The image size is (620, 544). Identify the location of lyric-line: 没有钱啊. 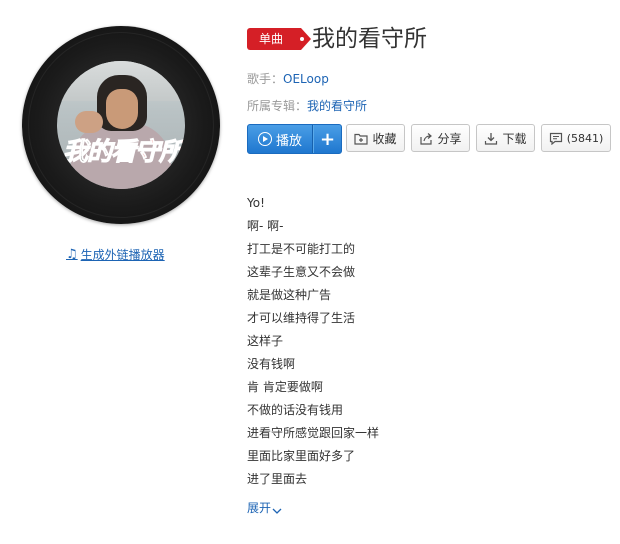
(271, 364).